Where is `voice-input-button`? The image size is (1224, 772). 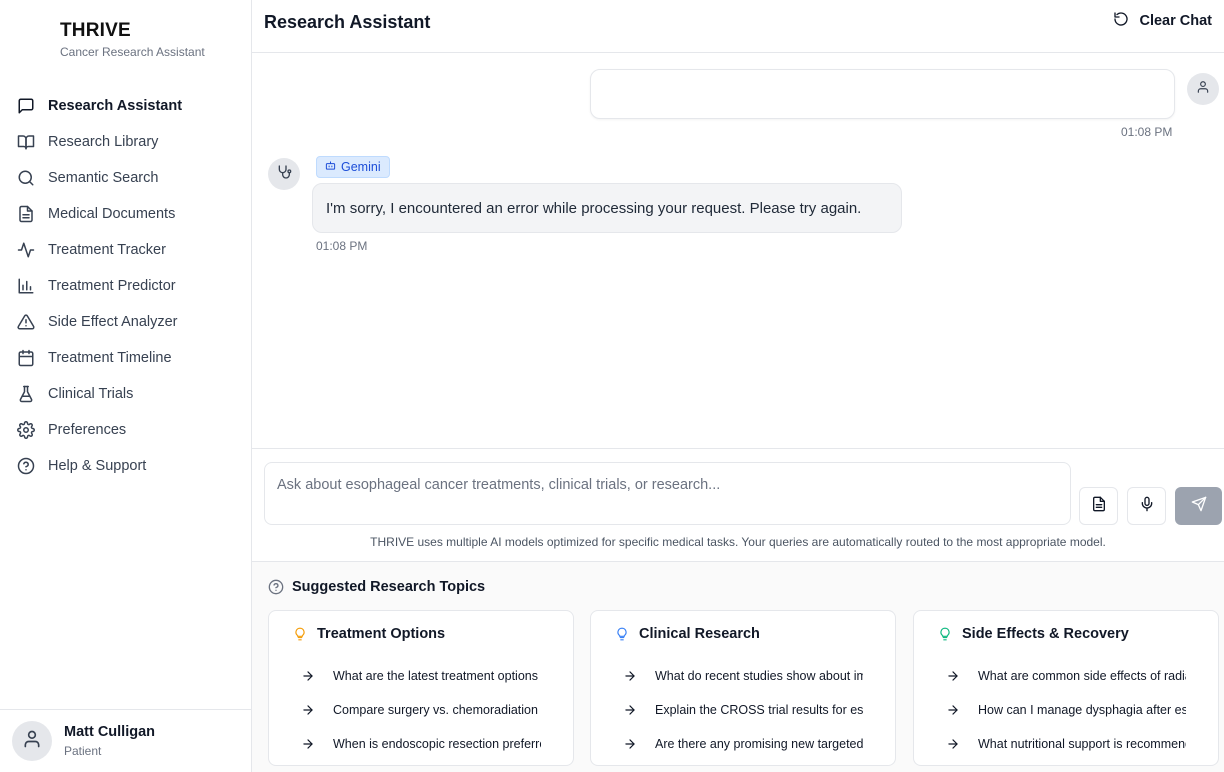 voice-input-button is located at coordinates (1146, 506).